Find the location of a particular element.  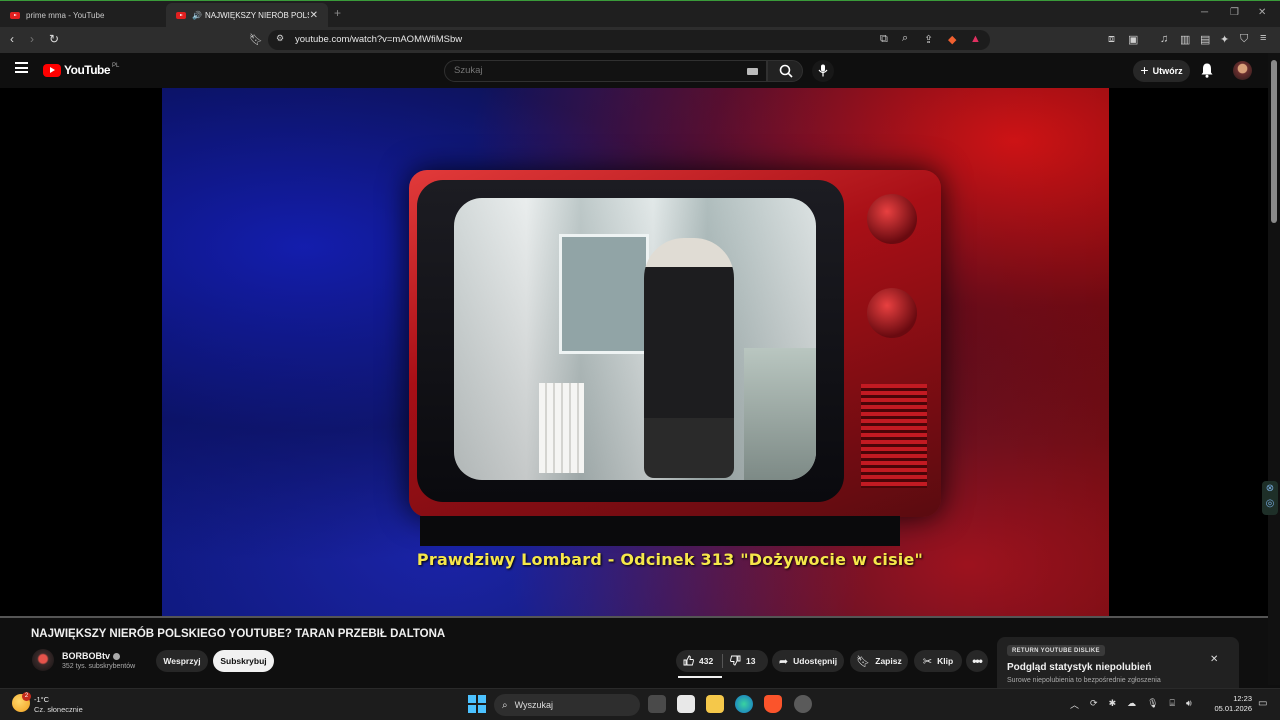

close-widget-icon: ⊗ is located at coordinates (1270, 488).